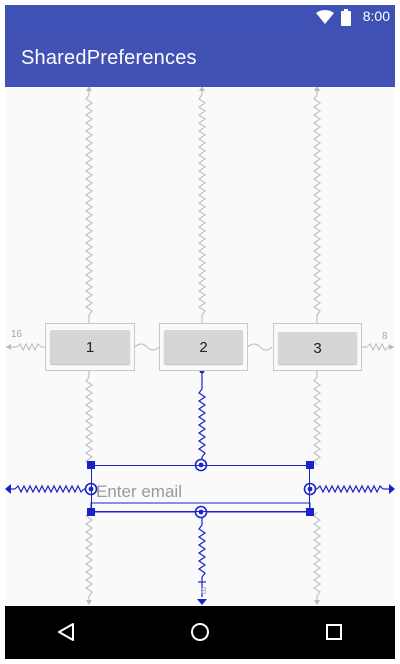  Describe the element at coordinates (200, 58) in the screenshot. I see `app-bar: SharedPreferences` at that location.